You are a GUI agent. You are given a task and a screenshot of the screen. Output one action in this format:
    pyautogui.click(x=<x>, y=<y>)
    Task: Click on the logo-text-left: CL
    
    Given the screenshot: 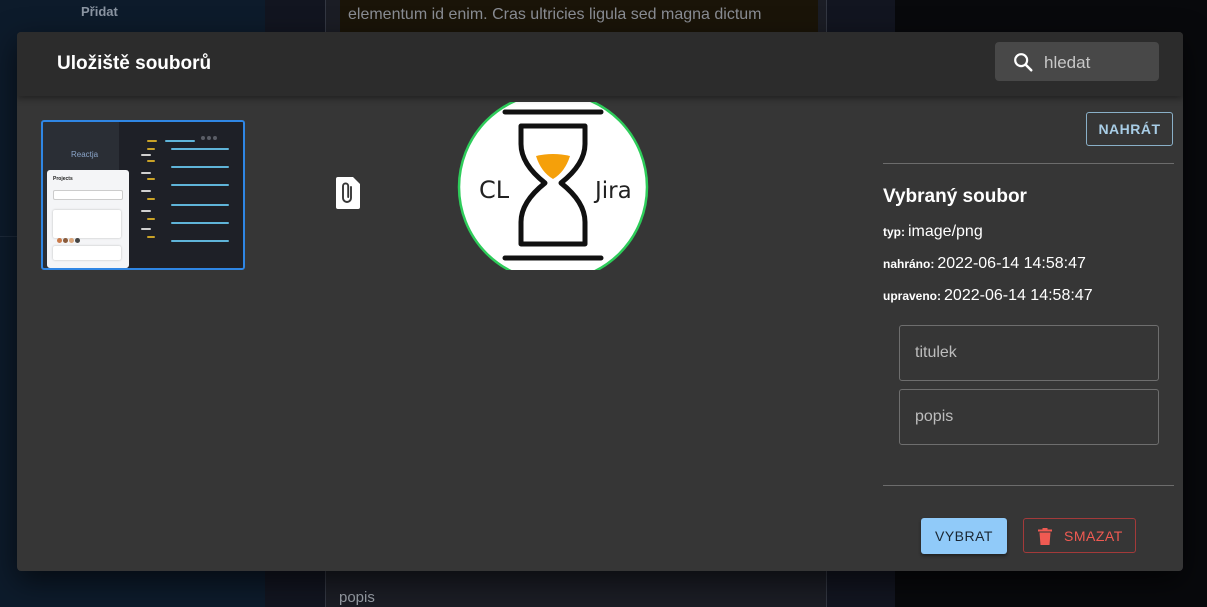 What is the action you would take?
    pyautogui.click(x=494, y=190)
    